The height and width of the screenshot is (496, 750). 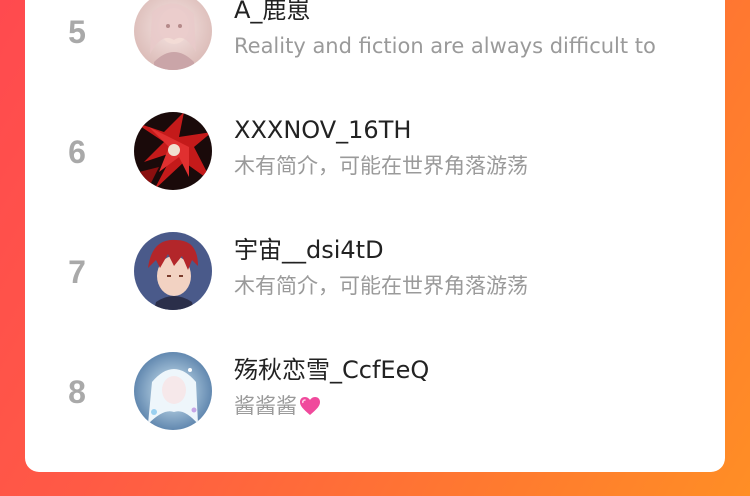 What do you see at coordinates (173, 35) in the screenshot?
I see `avatar-pale-girl-icon` at bounding box center [173, 35].